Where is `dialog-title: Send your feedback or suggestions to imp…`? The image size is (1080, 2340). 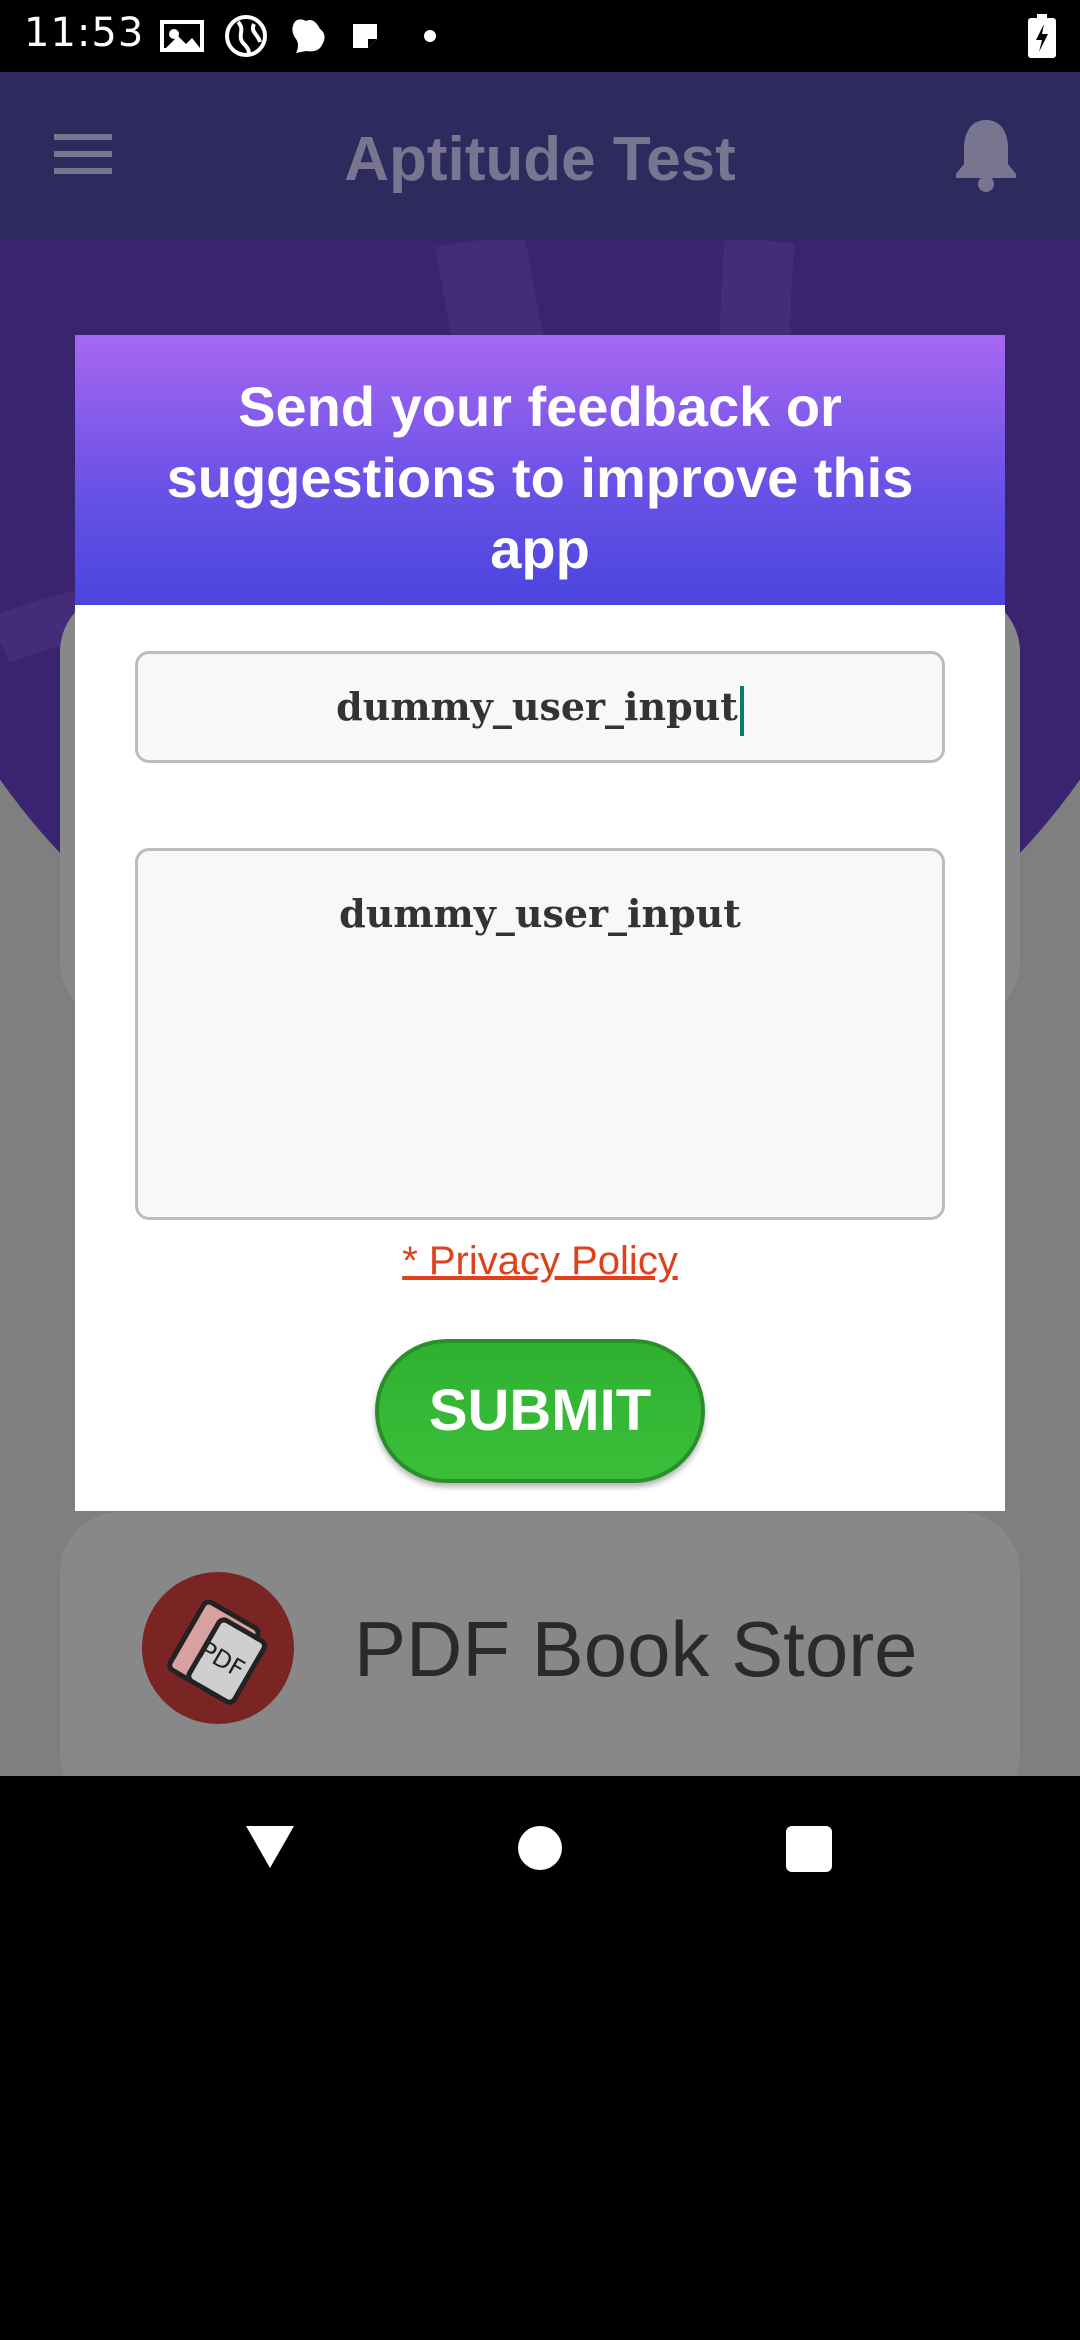
dialog-title: Send your feedback or suggestions to imp… is located at coordinates (540, 470).